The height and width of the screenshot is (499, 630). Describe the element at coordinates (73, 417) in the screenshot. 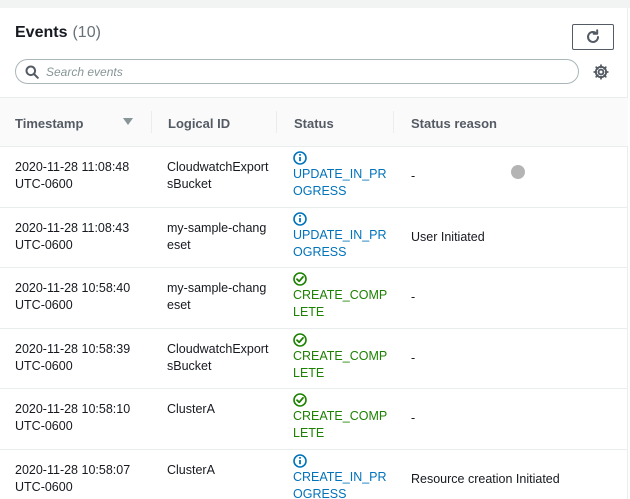

I see `timestamp-cell: 2020-11-28 10:58:10 UTC-0600` at that location.